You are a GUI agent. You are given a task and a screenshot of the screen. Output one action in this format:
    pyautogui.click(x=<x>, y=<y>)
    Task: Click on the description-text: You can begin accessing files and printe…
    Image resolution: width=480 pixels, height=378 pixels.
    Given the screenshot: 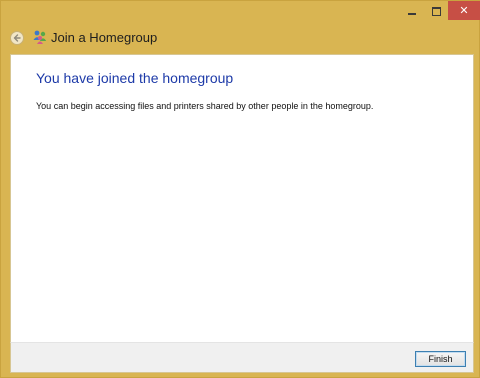 What is the action you would take?
    pyautogui.click(x=205, y=106)
    